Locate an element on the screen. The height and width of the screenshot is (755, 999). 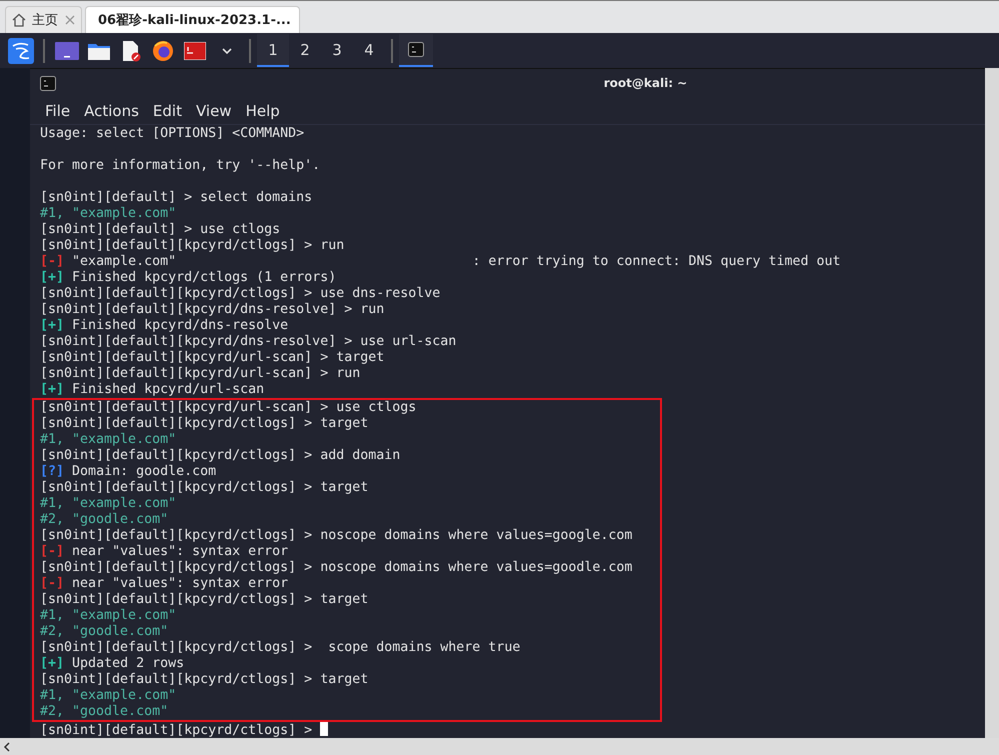
browser-icon is located at coordinates (163, 51).